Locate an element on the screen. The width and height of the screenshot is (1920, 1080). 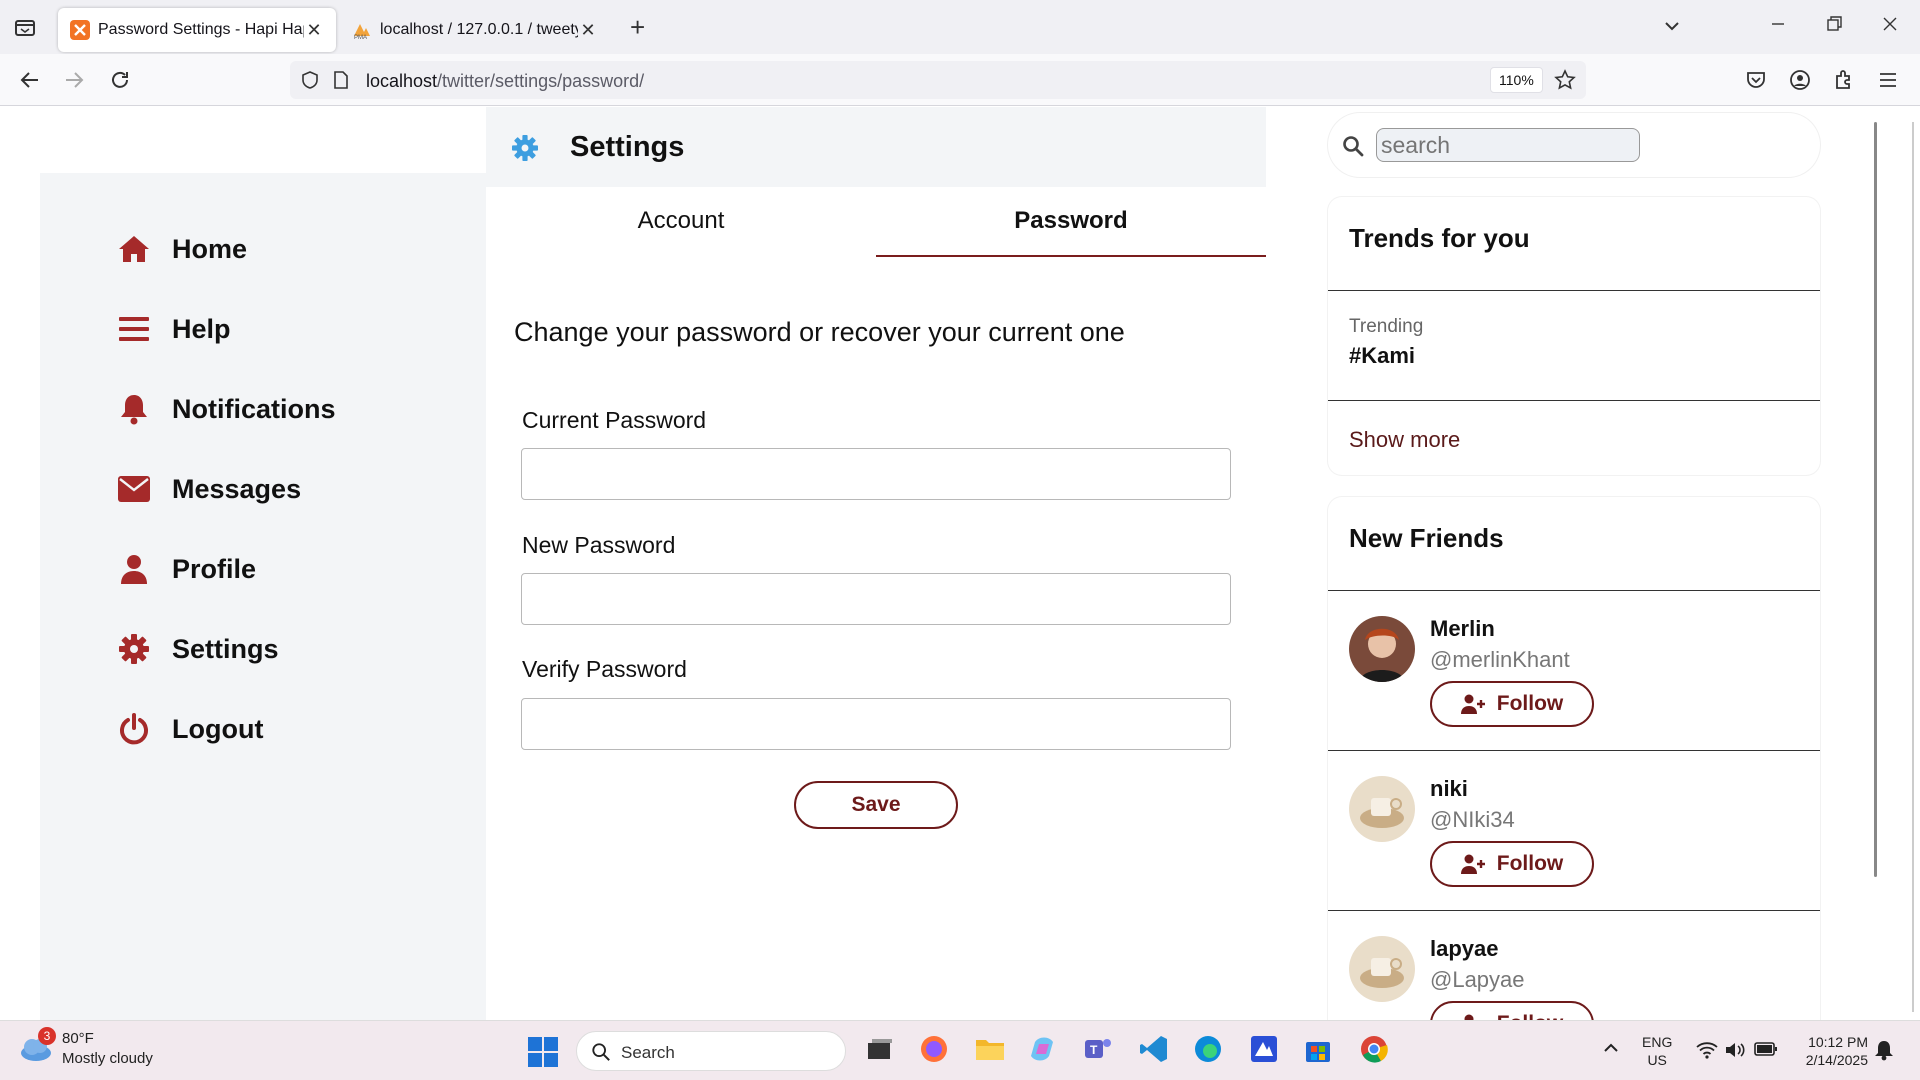
friend-name: Merlin is located at coordinates (1462, 629).